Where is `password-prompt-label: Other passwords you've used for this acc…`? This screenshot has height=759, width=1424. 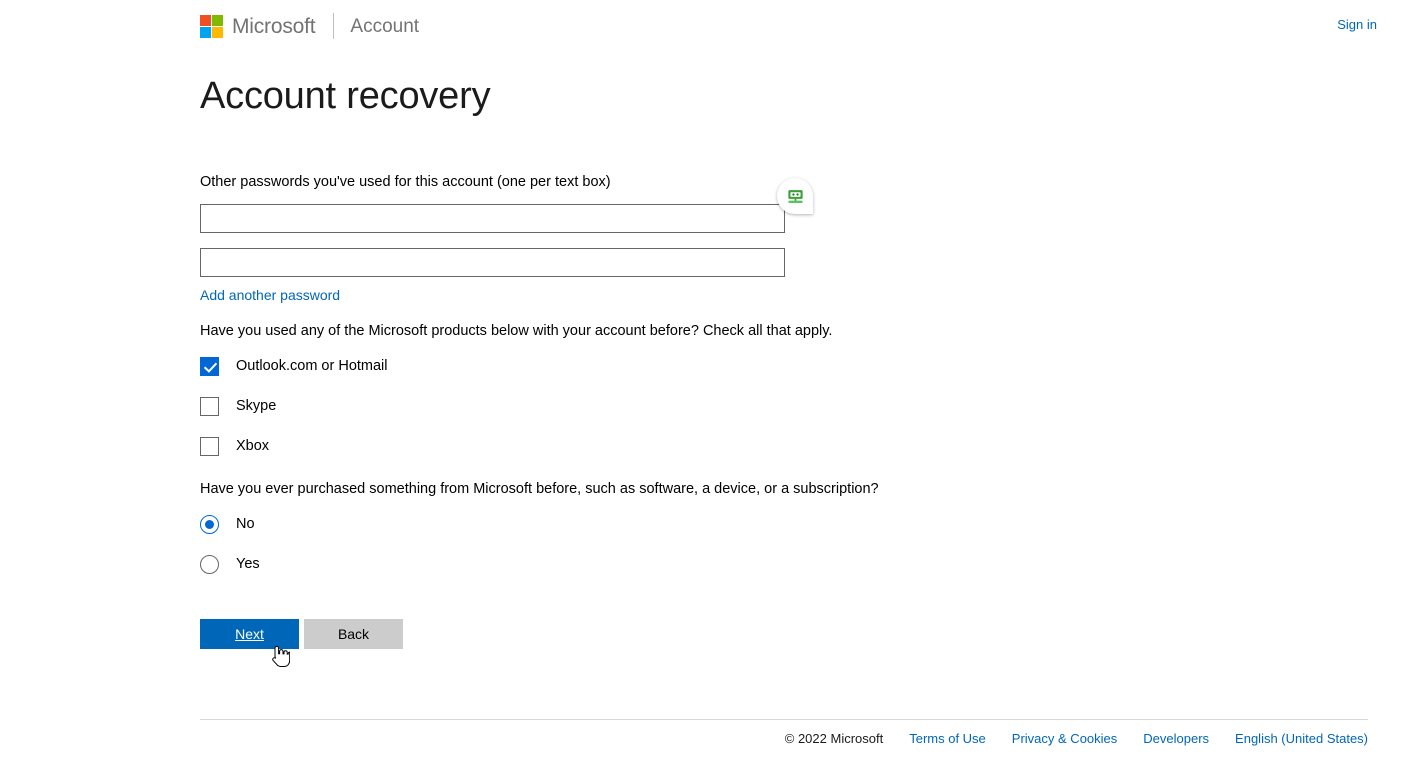 password-prompt-label: Other passwords you've used for this acc… is located at coordinates (405, 182).